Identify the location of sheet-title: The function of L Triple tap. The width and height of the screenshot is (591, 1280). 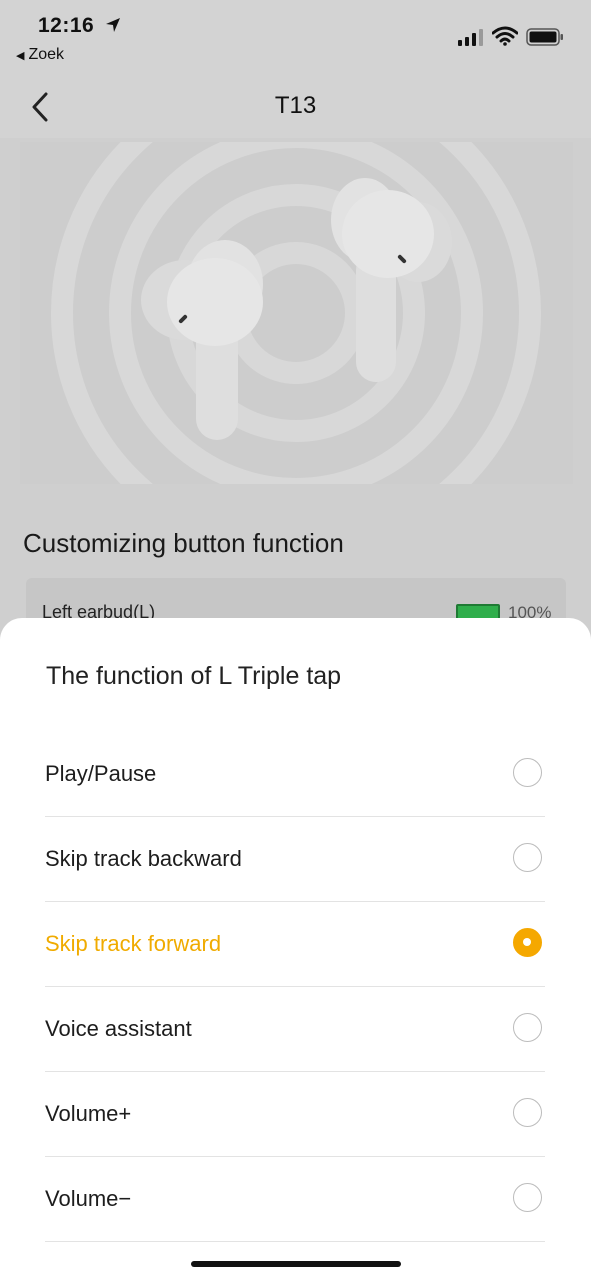
(194, 676).